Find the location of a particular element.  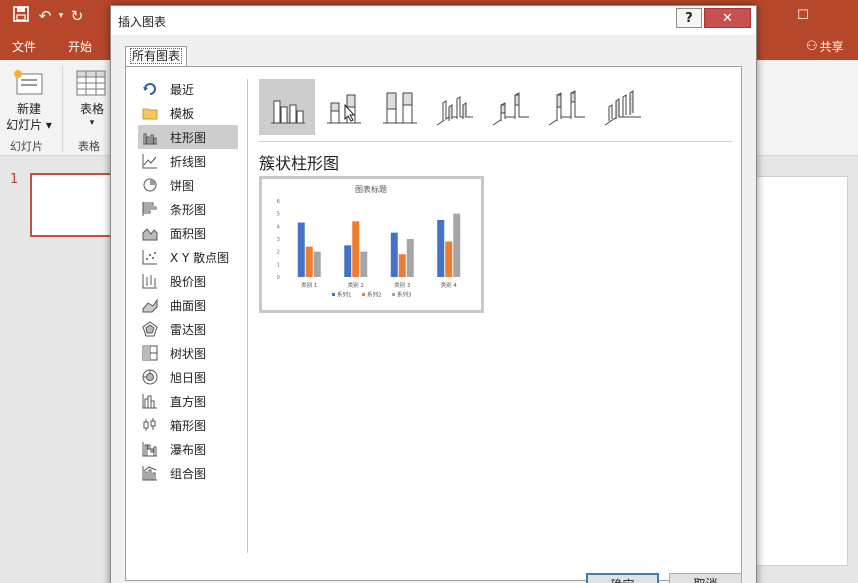

percent-stacked-column-icon is located at coordinates (400, 108).